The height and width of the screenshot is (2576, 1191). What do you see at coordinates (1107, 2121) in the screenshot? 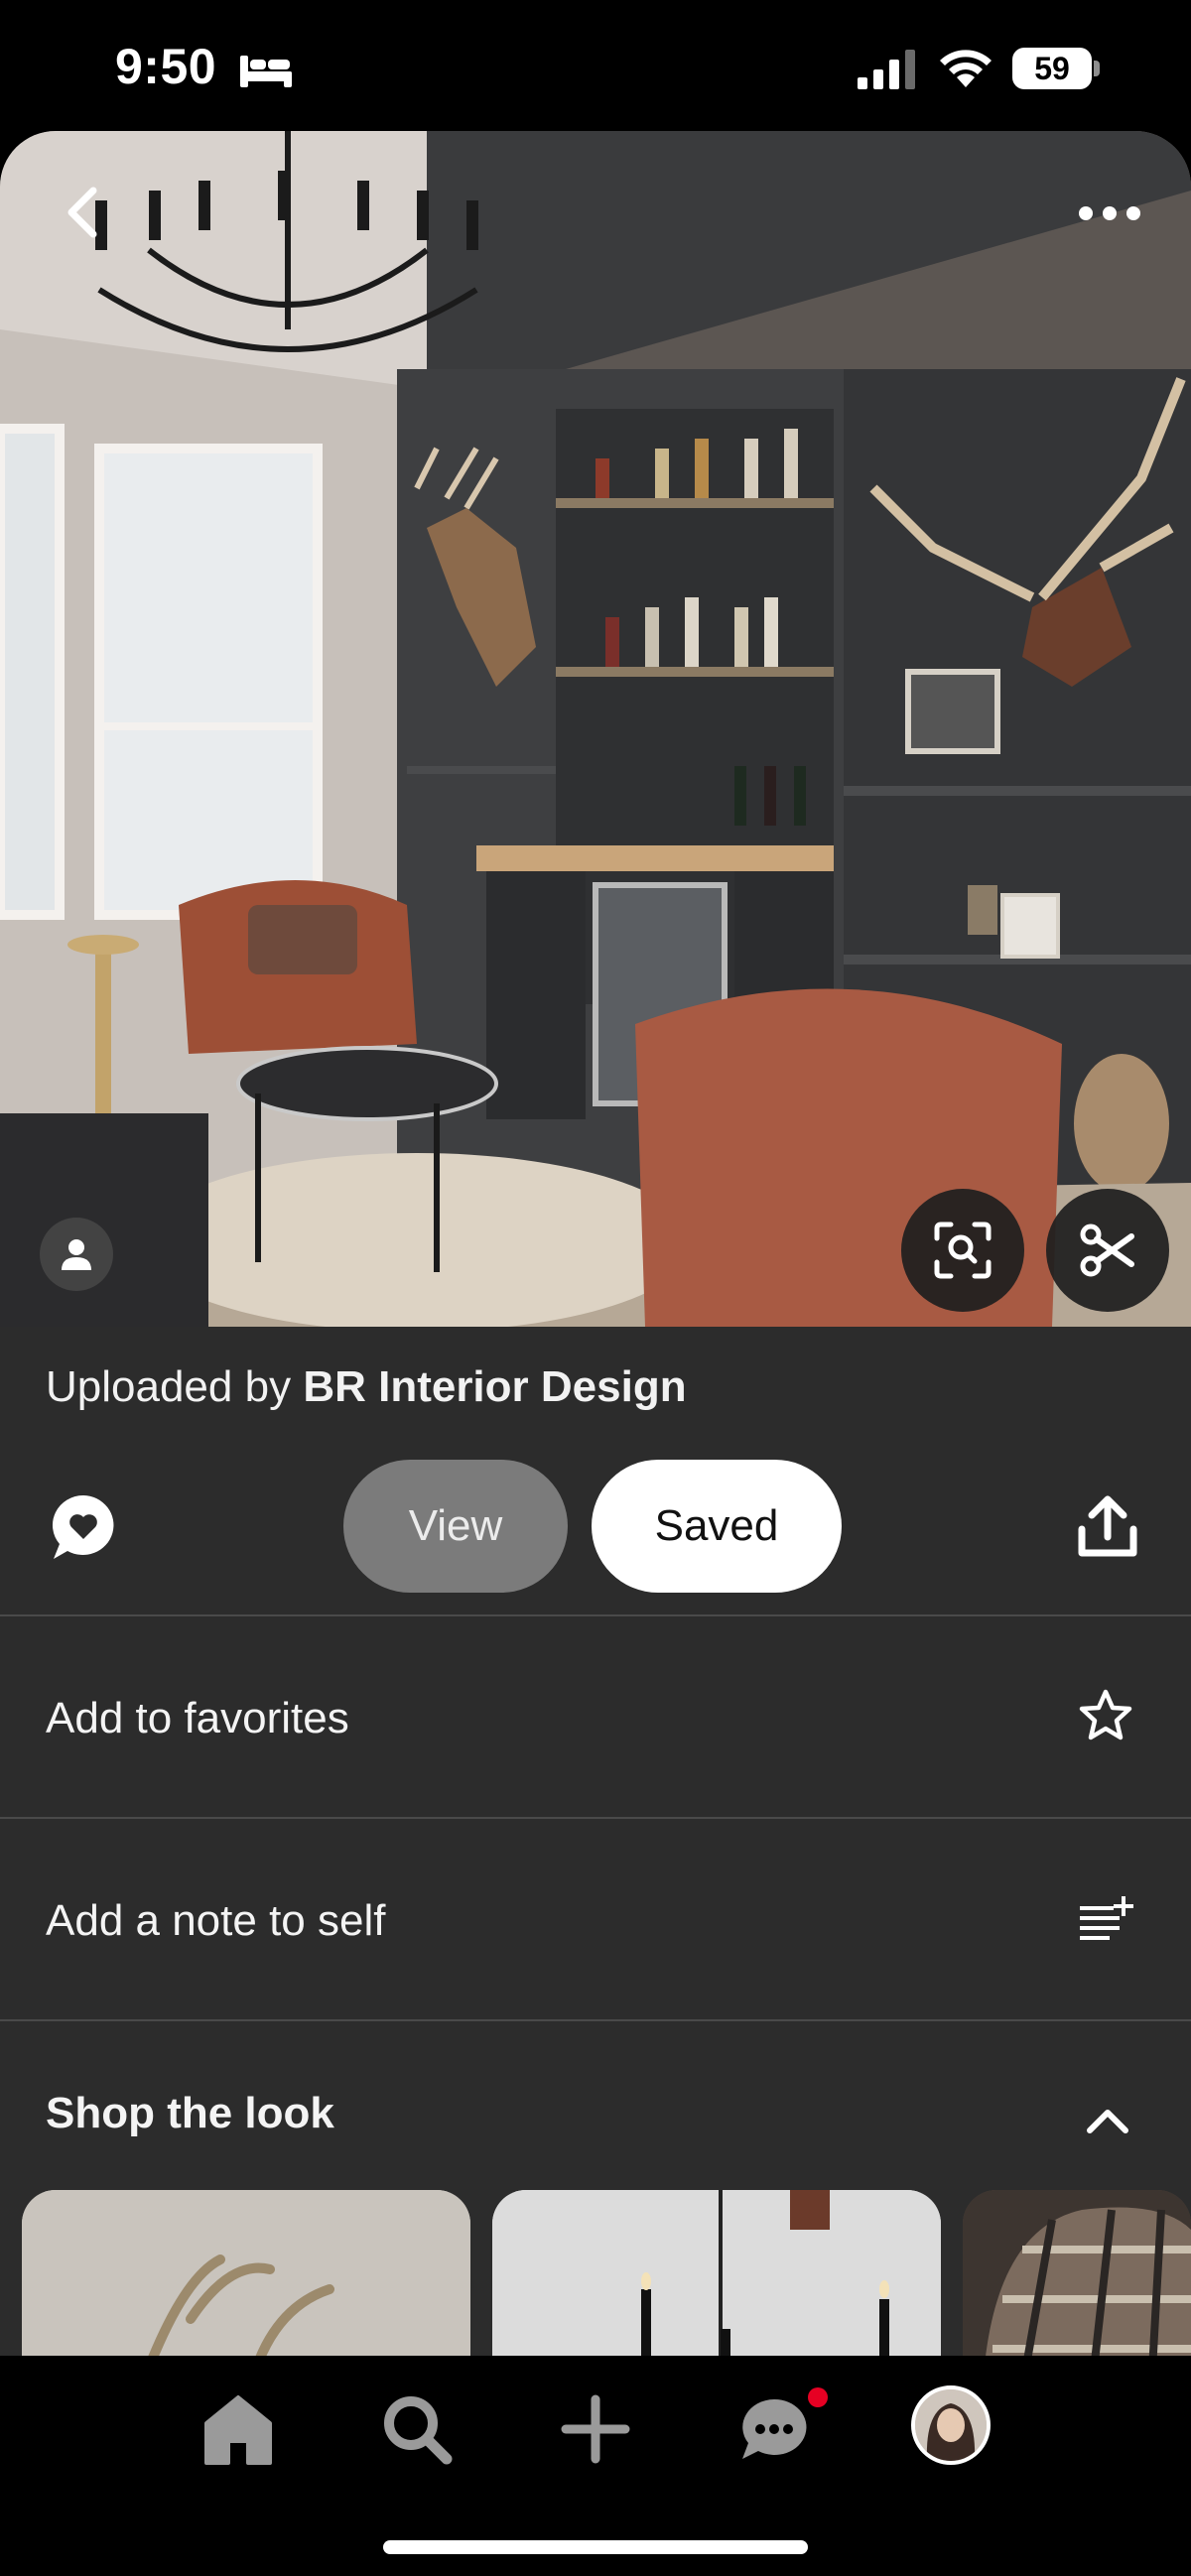
I see `chevron-up-icon` at bounding box center [1107, 2121].